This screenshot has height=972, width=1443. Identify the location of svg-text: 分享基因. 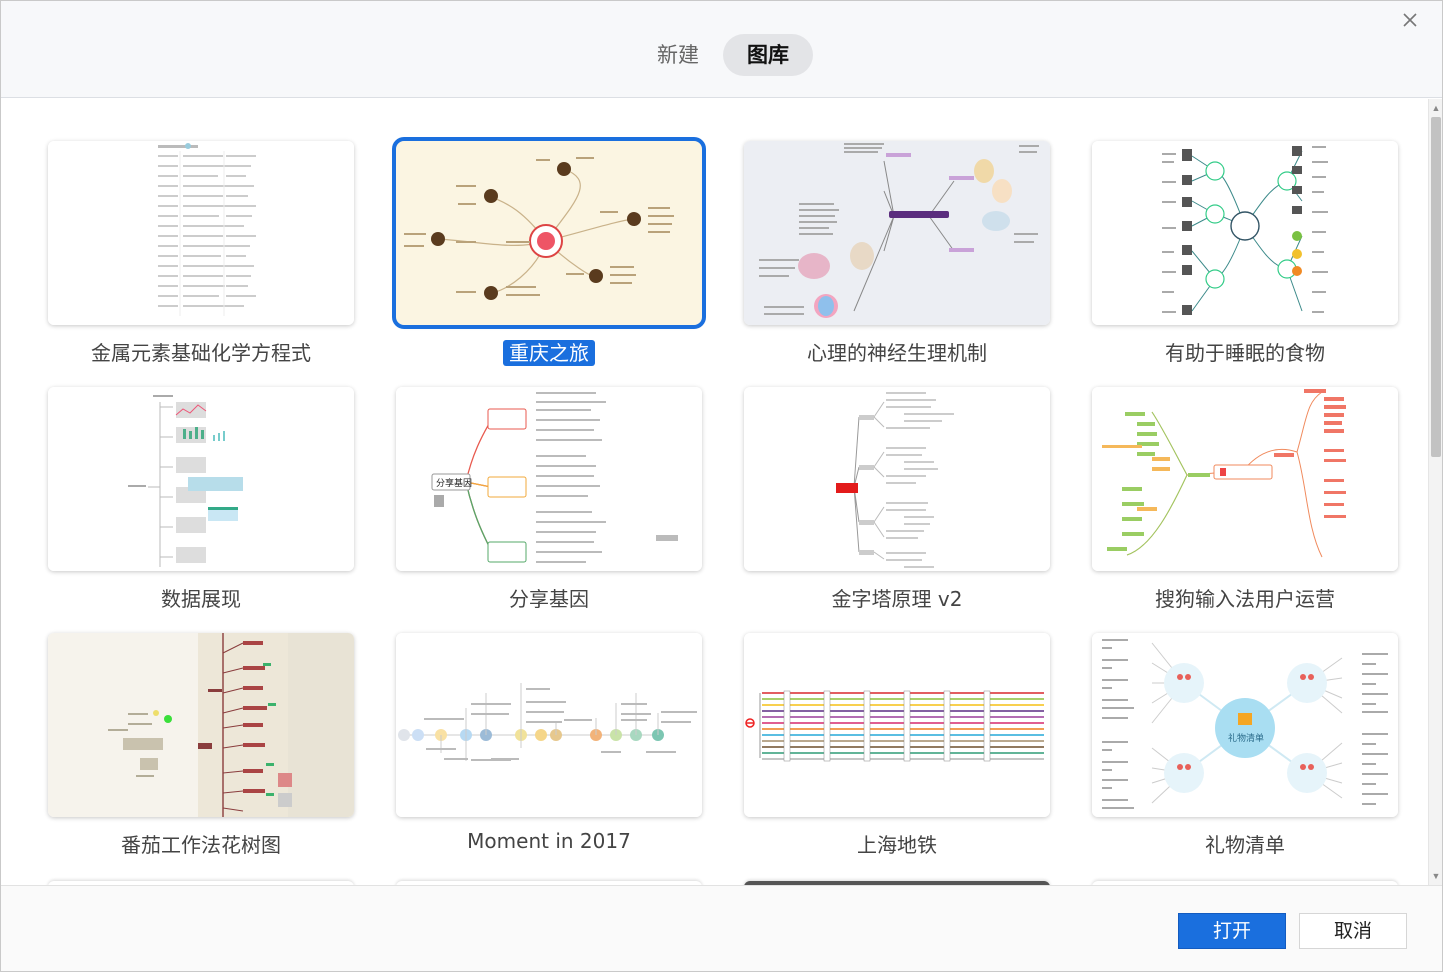
(454, 483).